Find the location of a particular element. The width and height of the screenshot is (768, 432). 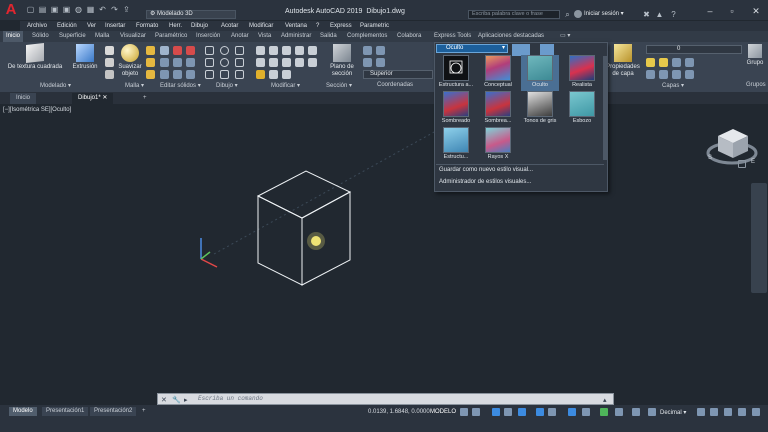

copy-icon is located at coordinates (273, 50).